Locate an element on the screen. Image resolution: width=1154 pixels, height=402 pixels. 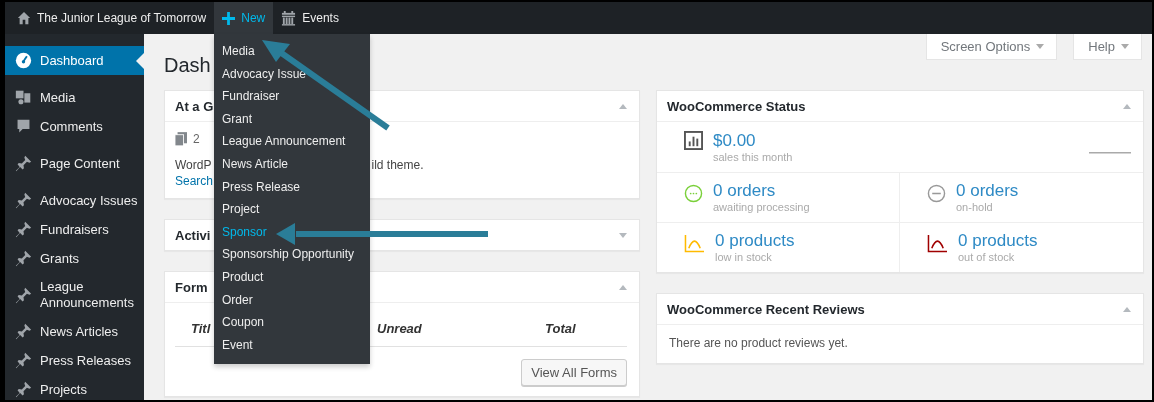
menu-item: Fundraiser is located at coordinates (292, 96).